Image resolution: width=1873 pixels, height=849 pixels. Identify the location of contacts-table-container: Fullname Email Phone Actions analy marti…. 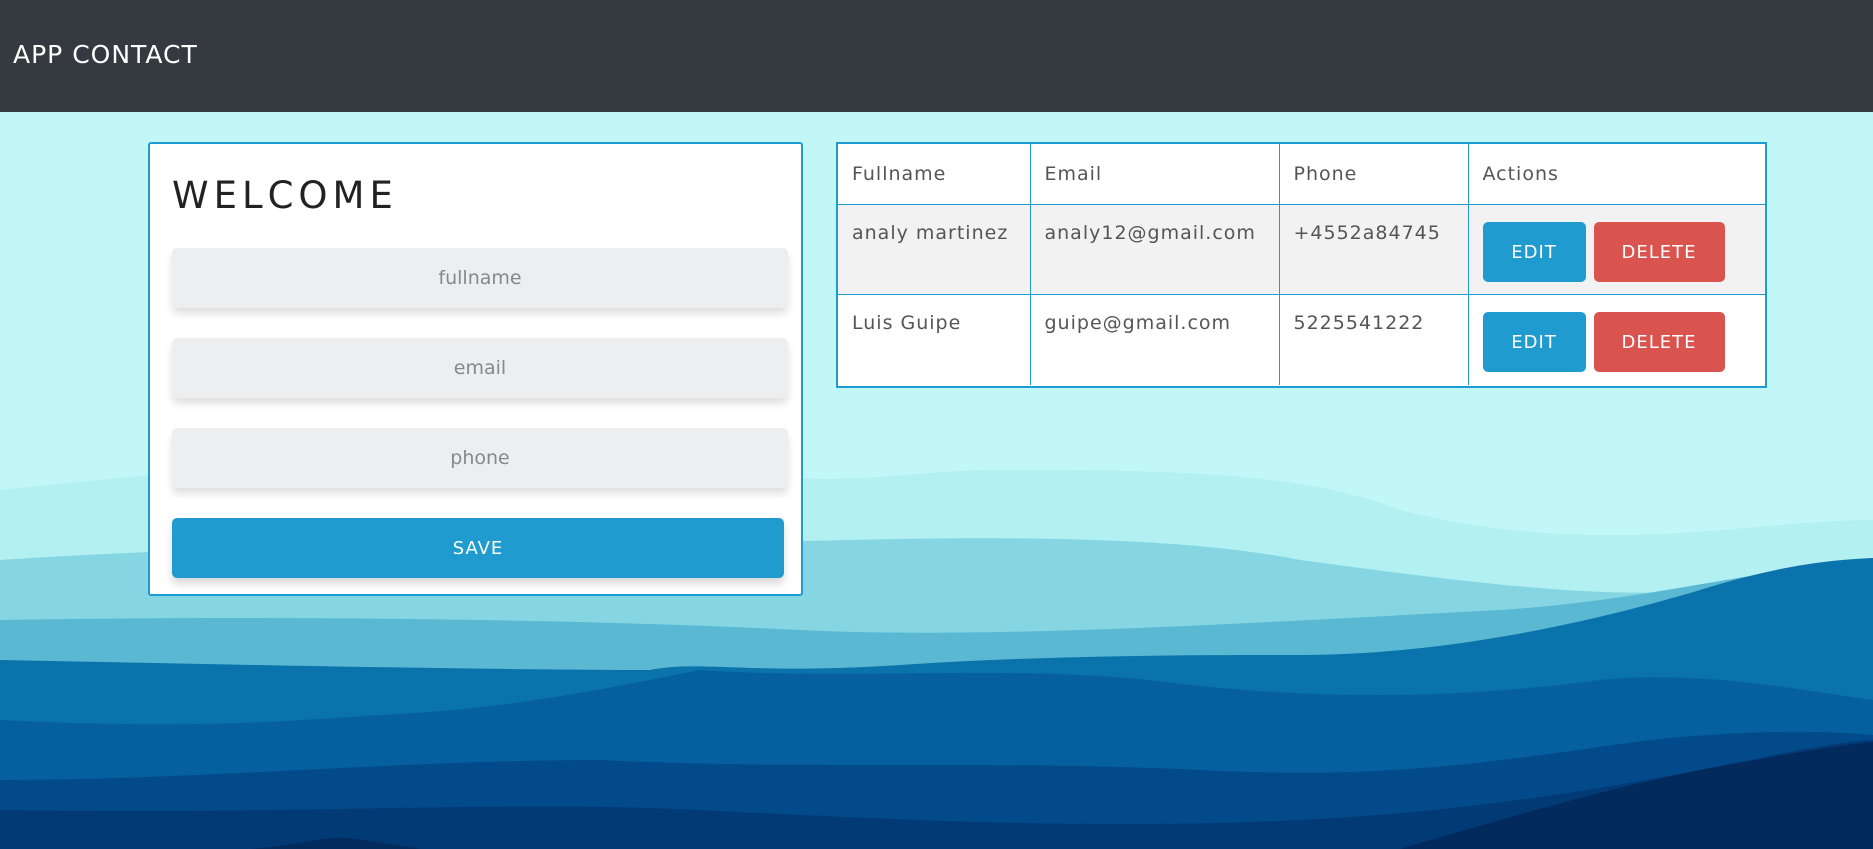
(1301, 265).